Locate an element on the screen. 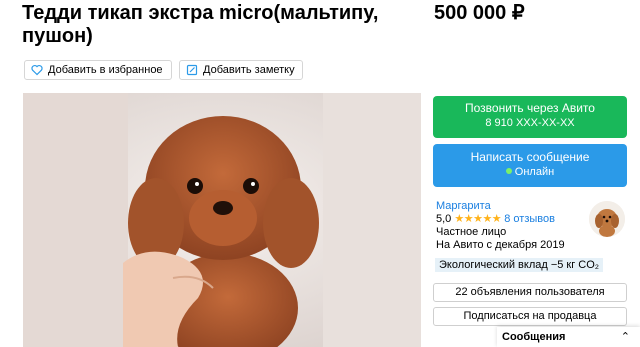  seller-rating: 5,0 is located at coordinates (444, 219).